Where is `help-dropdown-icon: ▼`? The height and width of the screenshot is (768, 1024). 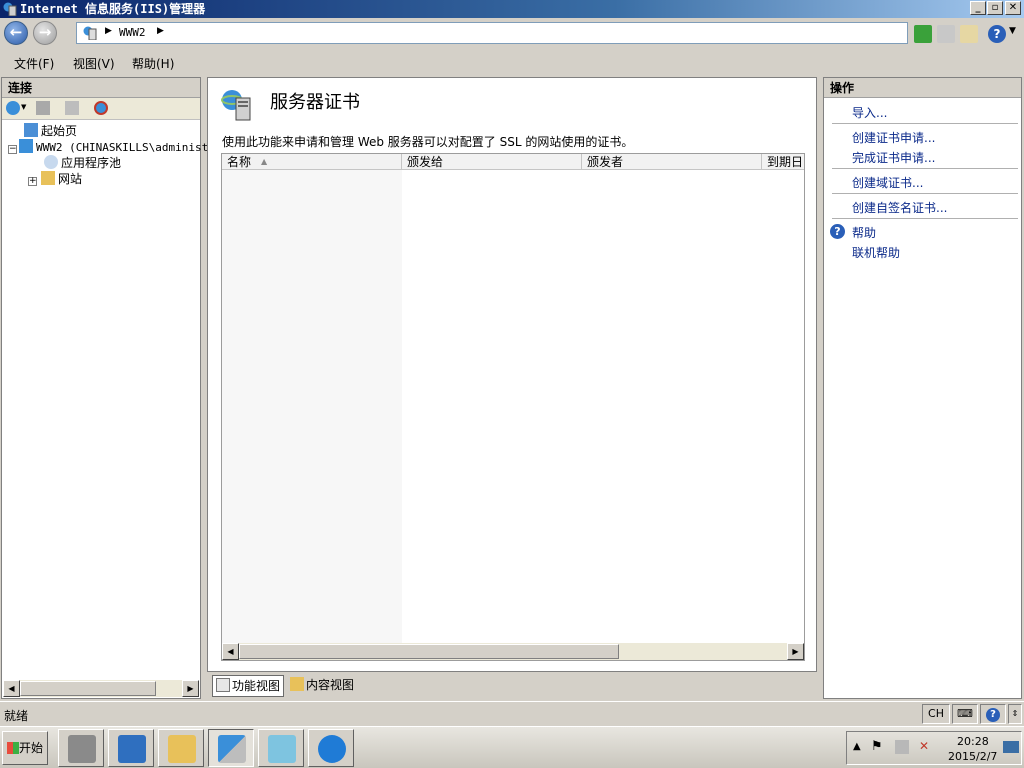 help-dropdown-icon: ▼ is located at coordinates (1012, 31).